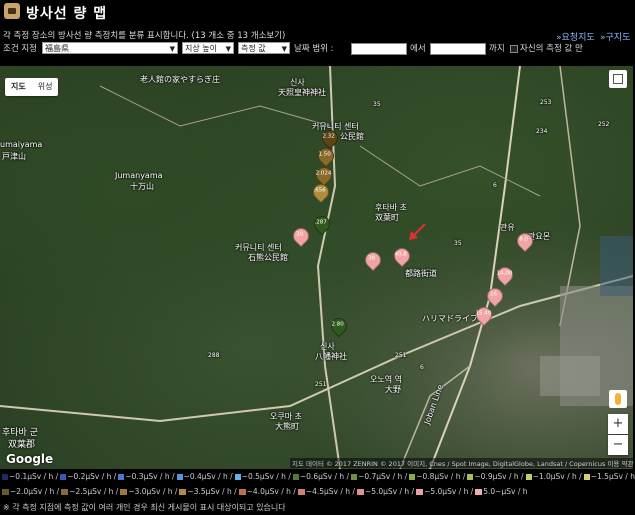 This screenshot has height=515, width=635. I want to click on route-shield: 253, so click(546, 102).